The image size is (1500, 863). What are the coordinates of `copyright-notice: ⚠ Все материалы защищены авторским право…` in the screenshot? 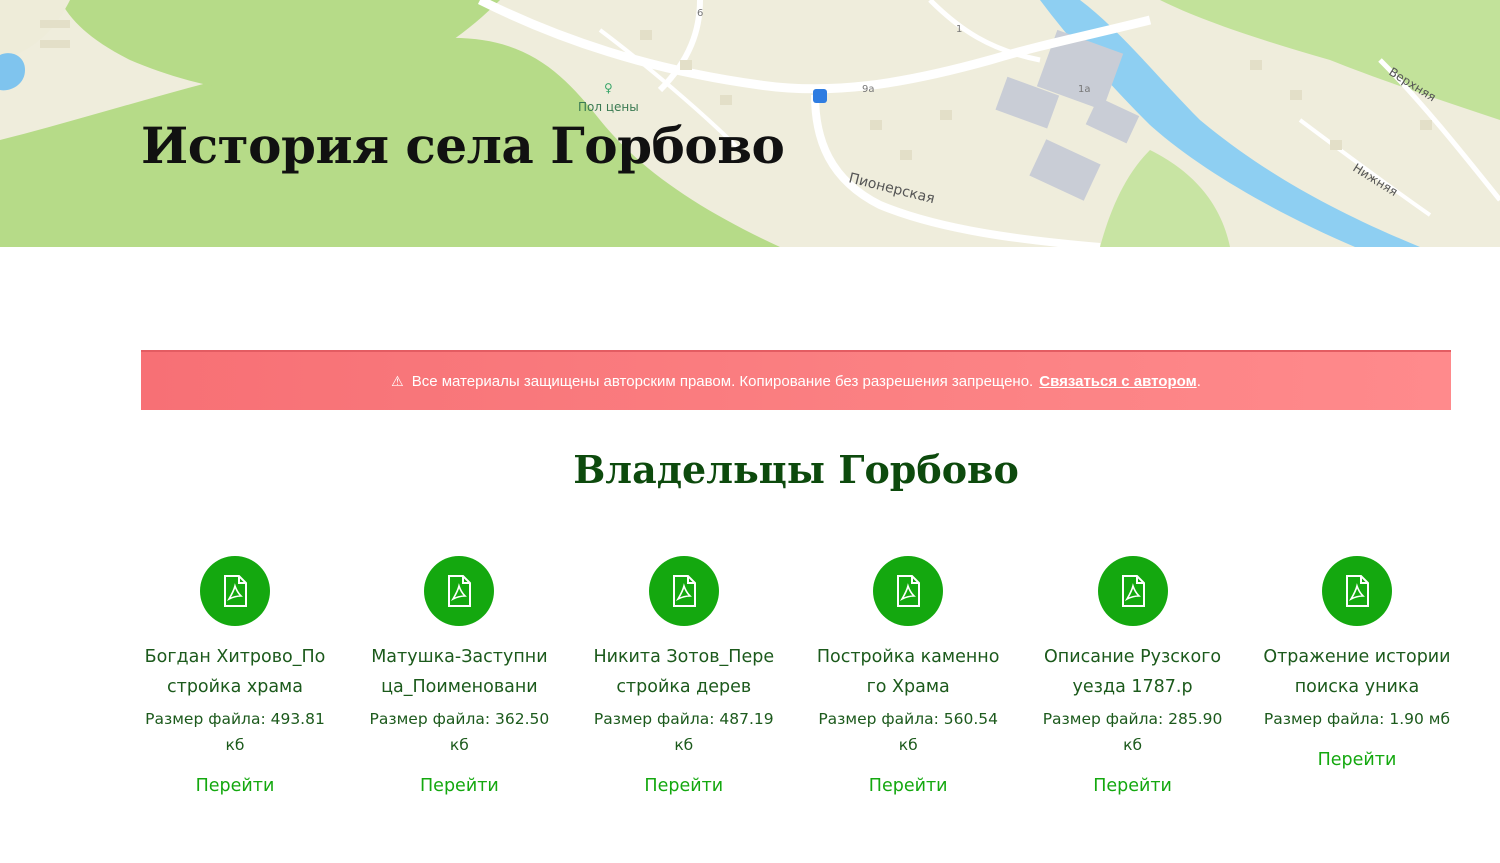 It's located at (796, 380).